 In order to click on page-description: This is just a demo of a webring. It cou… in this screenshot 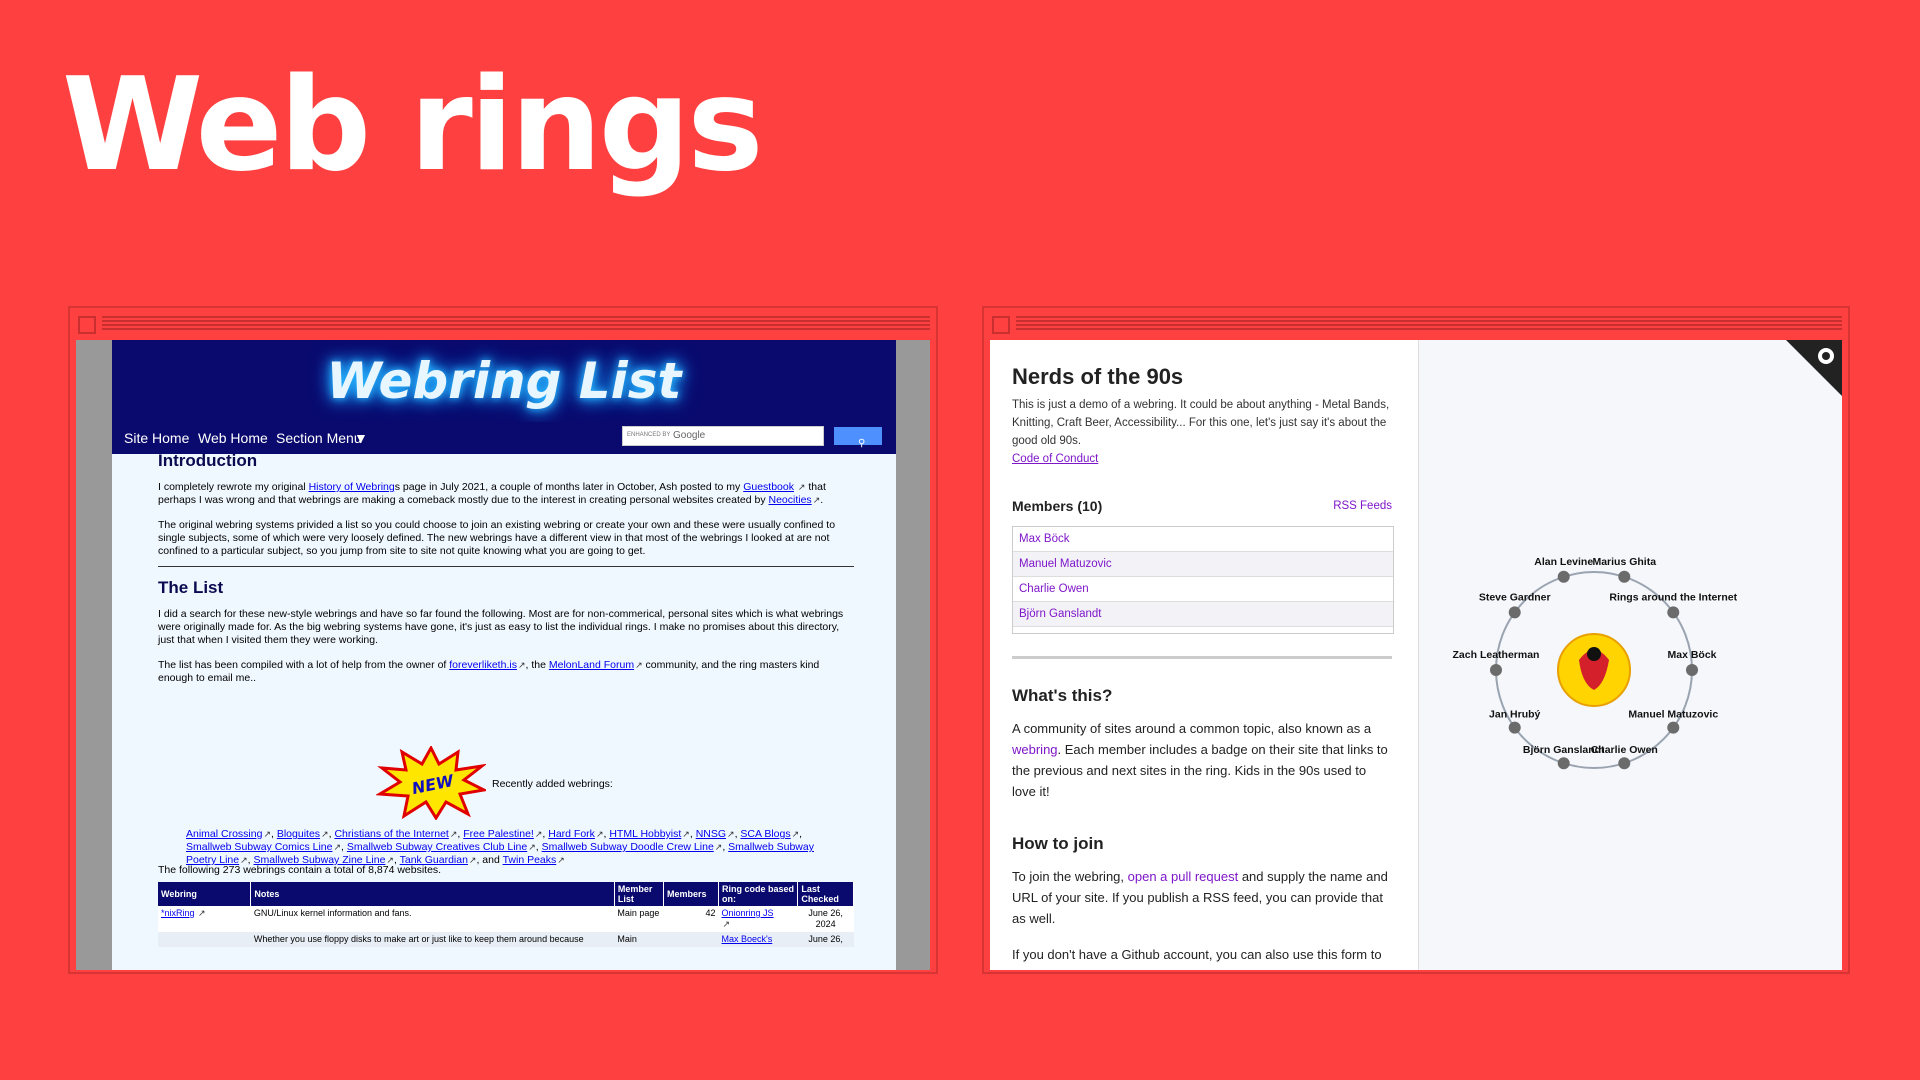, I will do `click(1201, 423)`.